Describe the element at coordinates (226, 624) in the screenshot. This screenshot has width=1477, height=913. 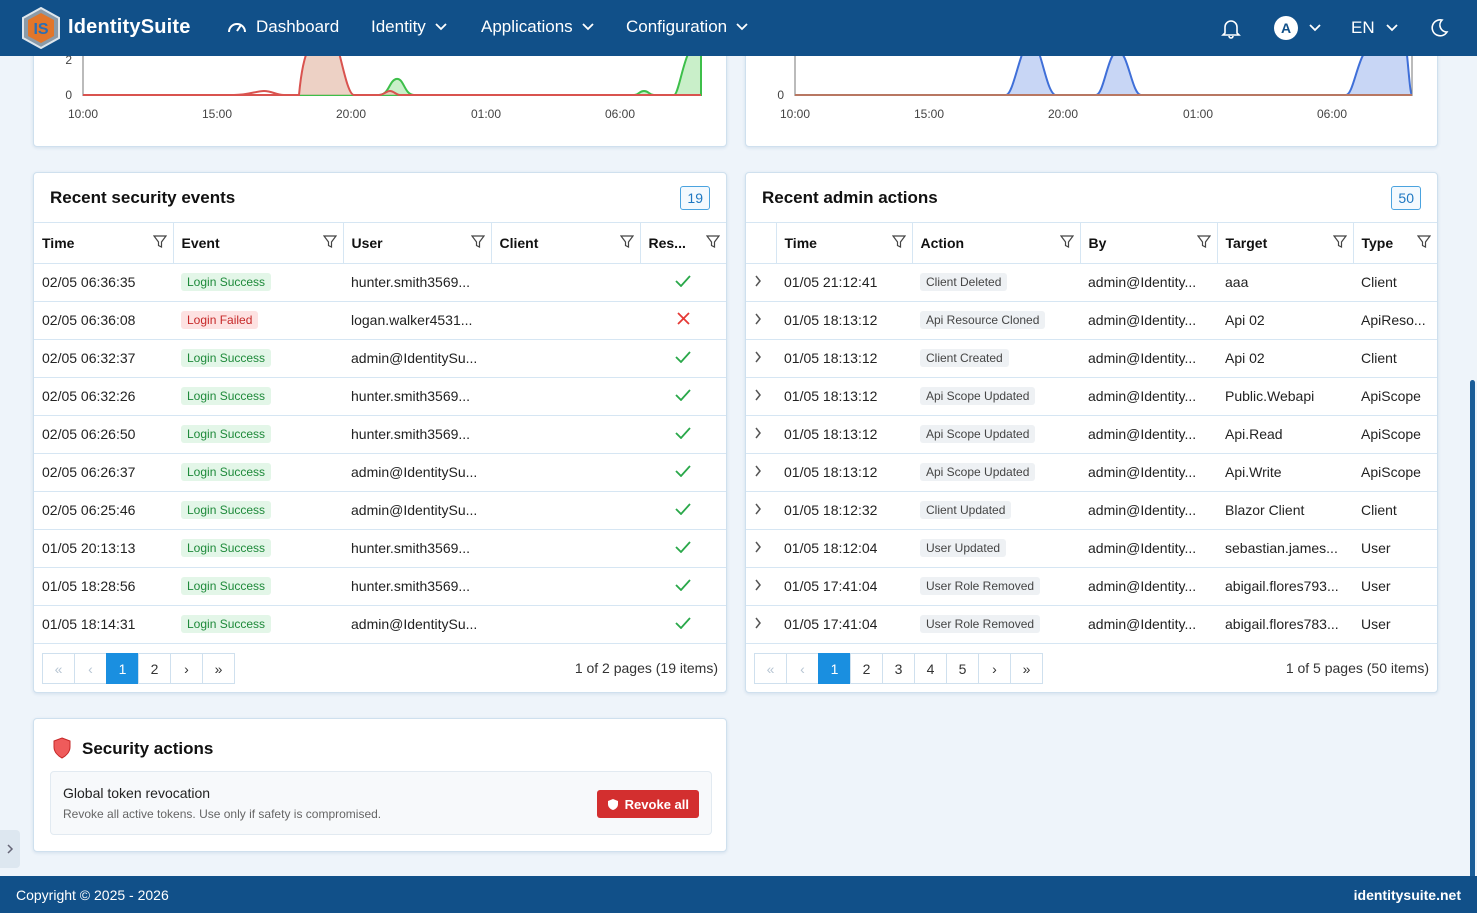
I see `event-badge: Login Success` at that location.